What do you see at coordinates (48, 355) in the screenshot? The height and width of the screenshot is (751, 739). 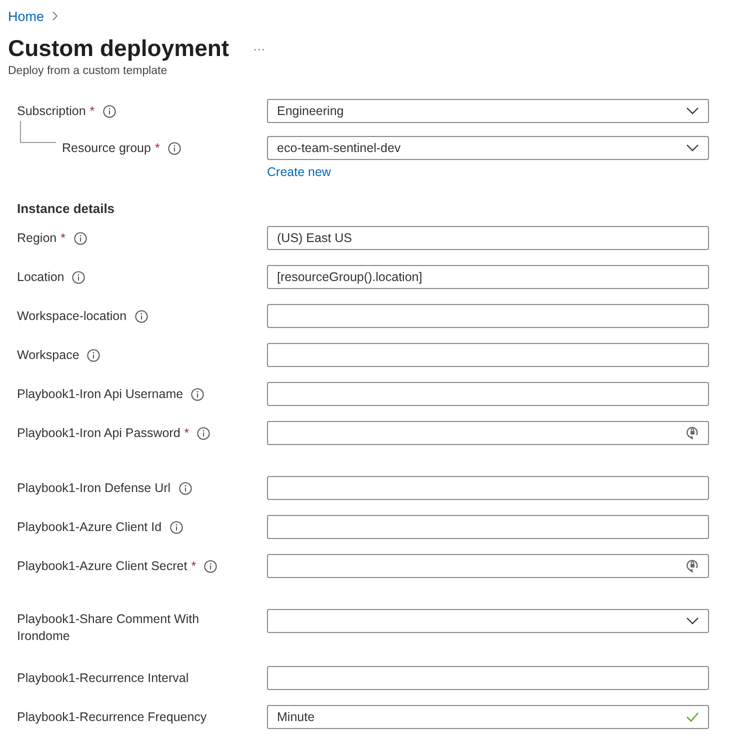 I see `field-label: Workspace` at bounding box center [48, 355].